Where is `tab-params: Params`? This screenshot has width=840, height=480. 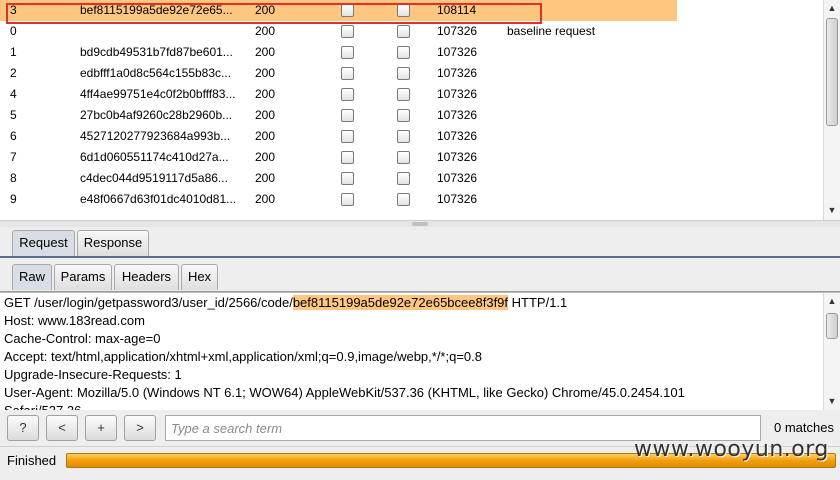
tab-params: Params is located at coordinates (83, 277).